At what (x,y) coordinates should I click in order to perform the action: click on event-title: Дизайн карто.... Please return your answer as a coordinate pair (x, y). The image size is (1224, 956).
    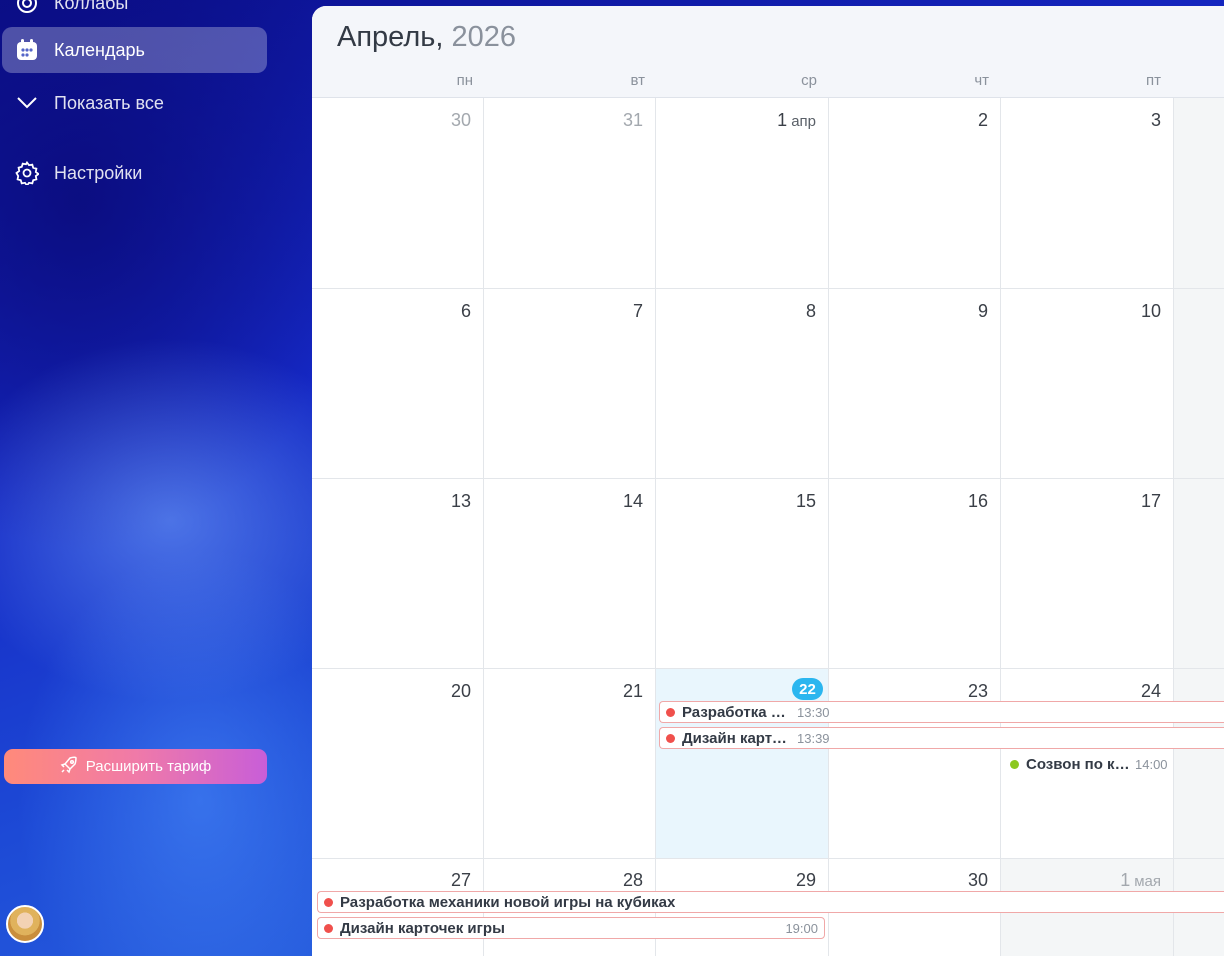
    Looking at the image, I should click on (737, 738).